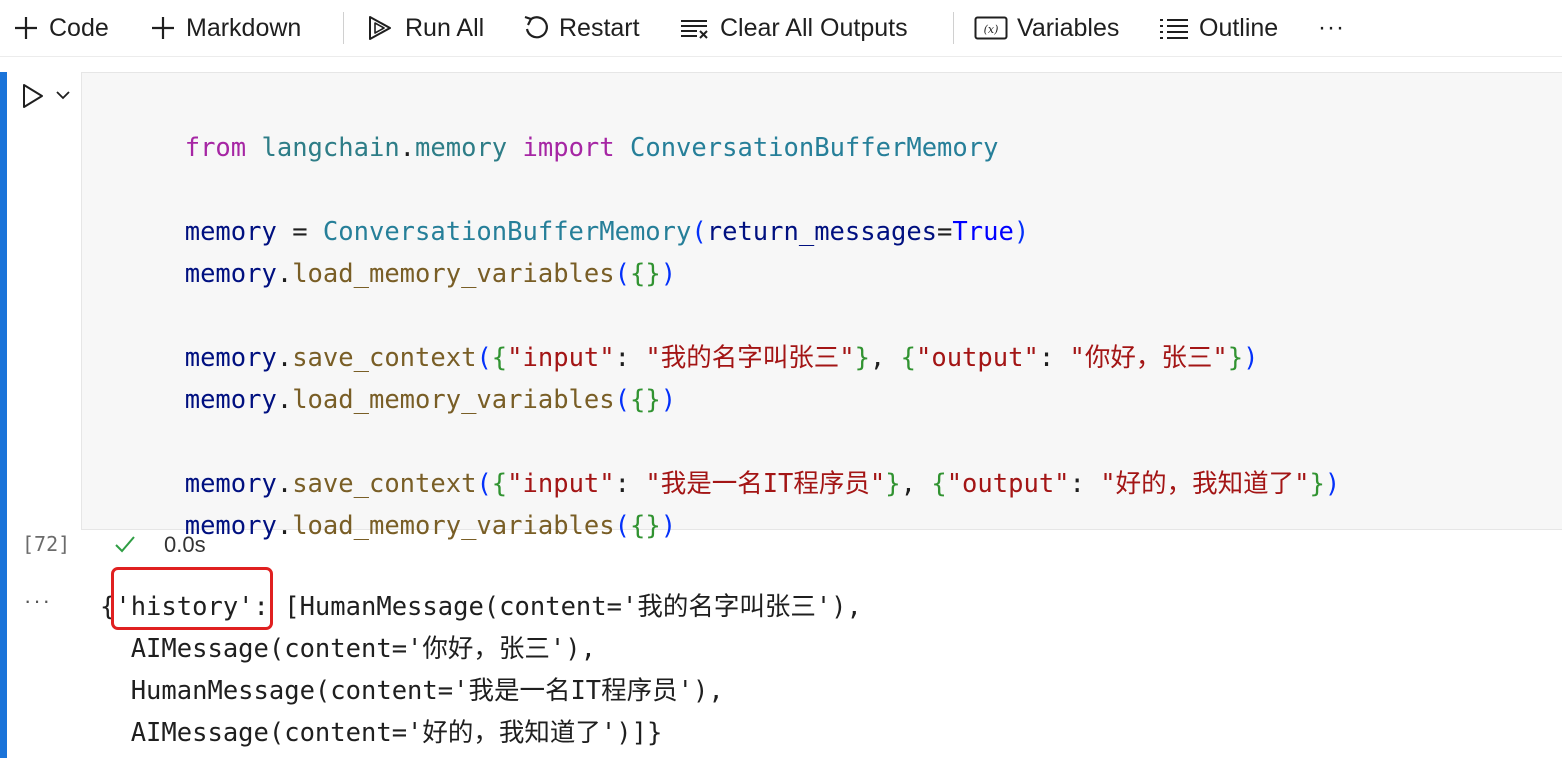 This screenshot has height=758, width=1562. Describe the element at coordinates (348, 649) in the screenshot. I see `output-line: AIMessage(content='你好，张三'),` at that location.